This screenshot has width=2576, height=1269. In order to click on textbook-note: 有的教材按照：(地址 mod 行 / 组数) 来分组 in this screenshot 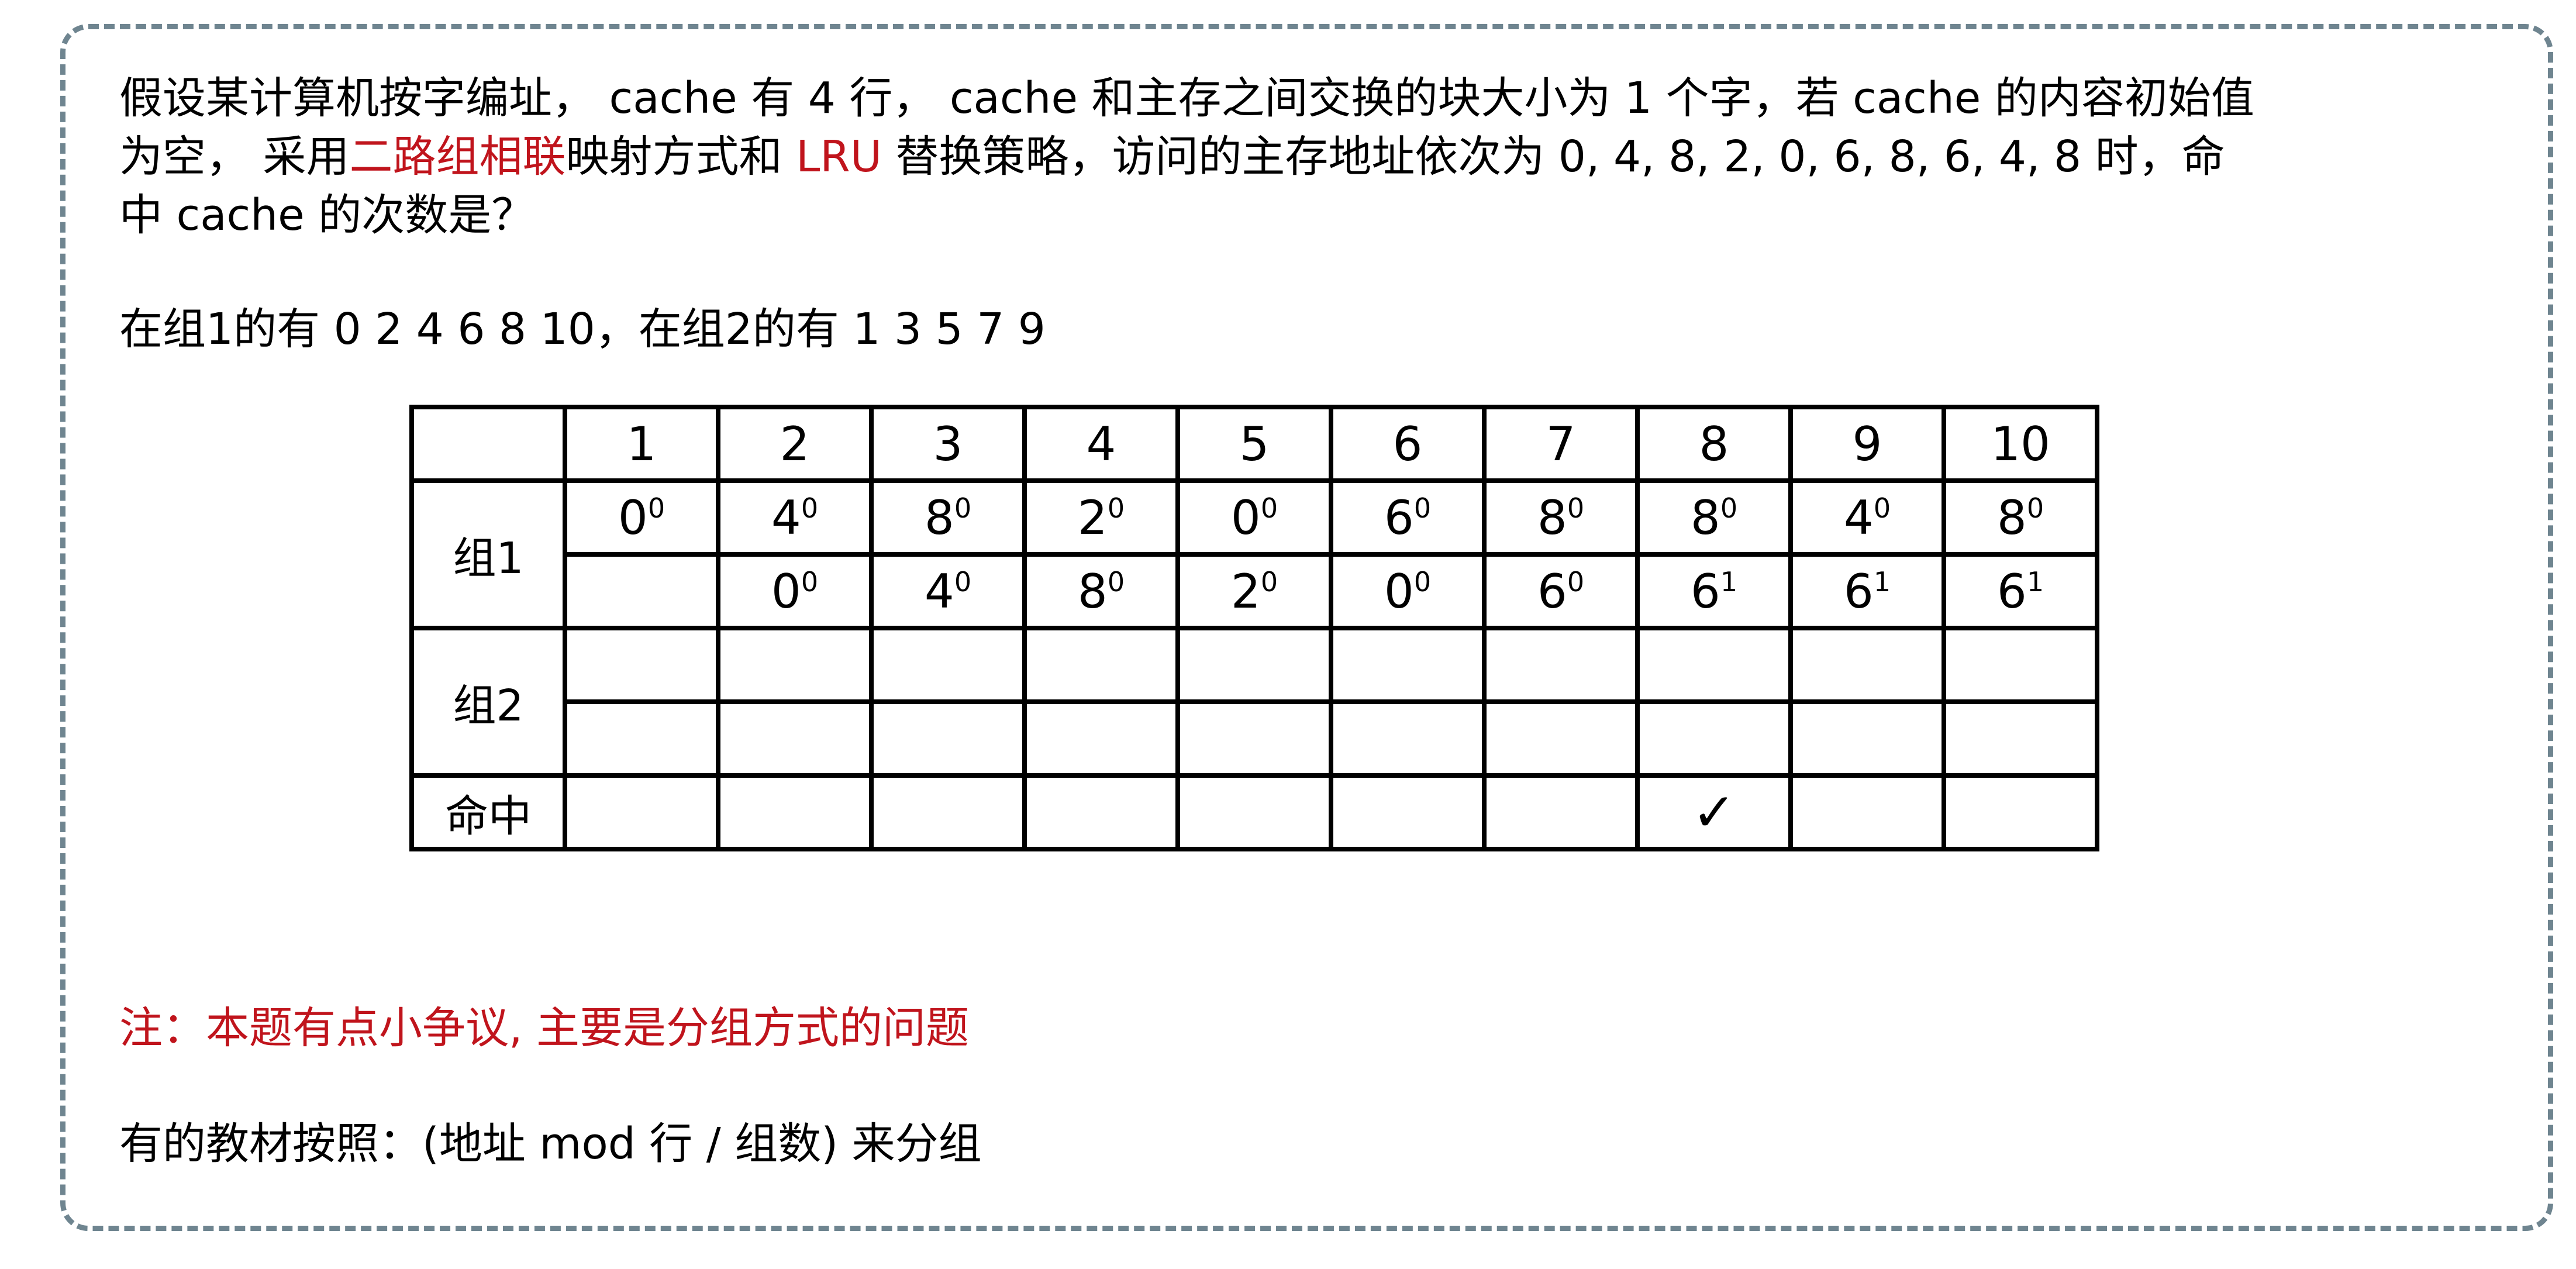, I will do `click(551, 1144)`.